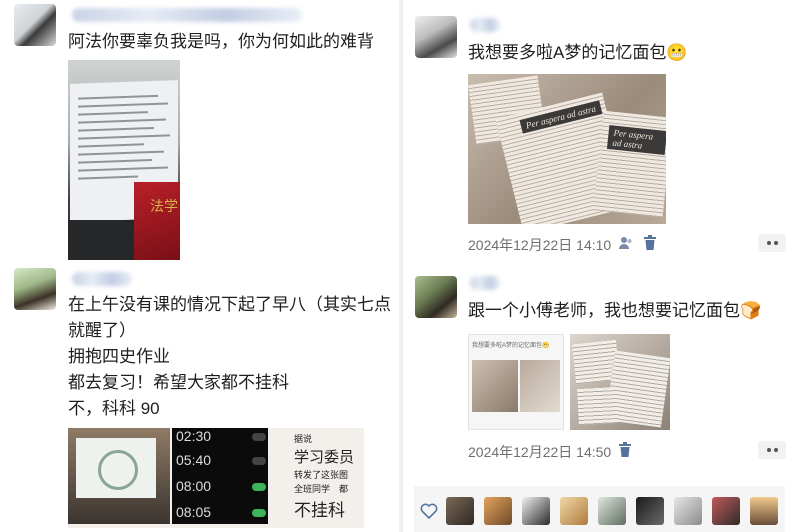  What do you see at coordinates (229, 304) in the screenshot?
I see `post-text-line: 在上午没有课的情况下起了早八（其实七点` at bounding box center [229, 304].